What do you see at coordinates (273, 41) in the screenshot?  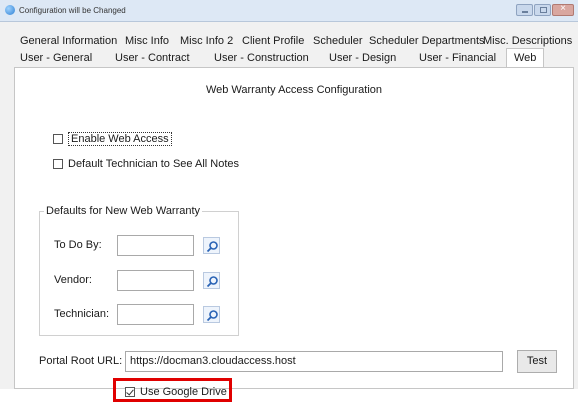 I see `tab-client-profile: Client Profile` at bounding box center [273, 41].